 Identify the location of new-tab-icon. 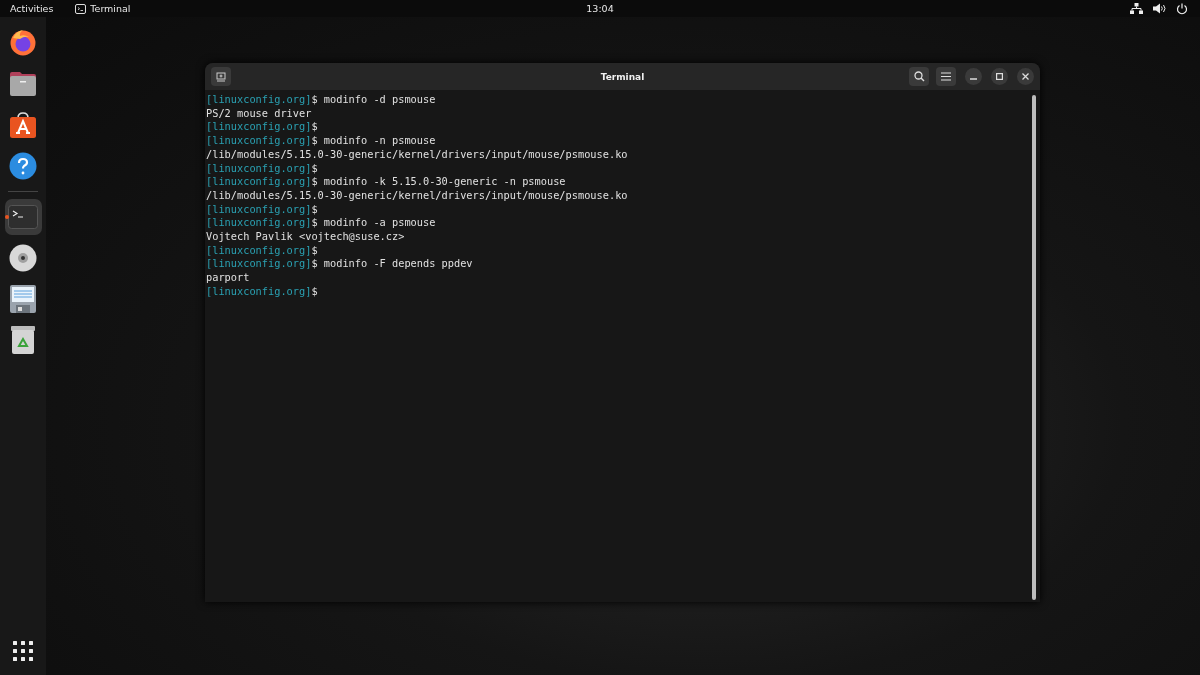
(221, 76).